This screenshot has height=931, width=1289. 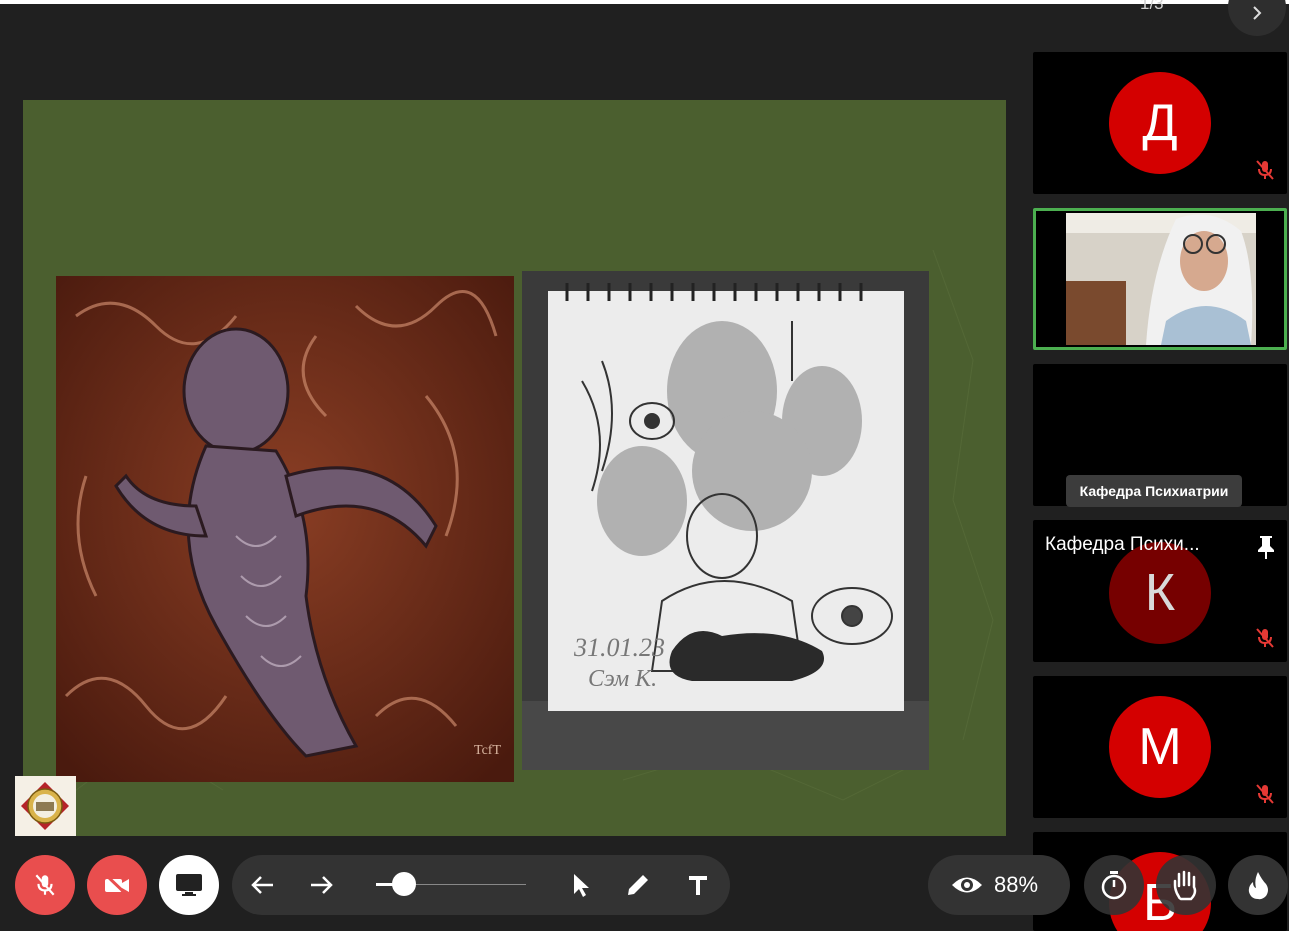 What do you see at coordinates (464, 884) in the screenshot?
I see `zoom-slider-track` at bounding box center [464, 884].